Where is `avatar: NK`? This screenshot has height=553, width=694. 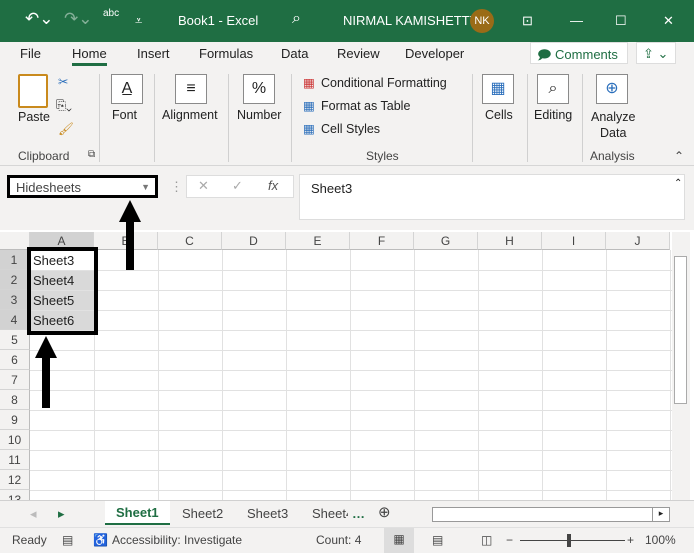
avatar: NK is located at coordinates (482, 21).